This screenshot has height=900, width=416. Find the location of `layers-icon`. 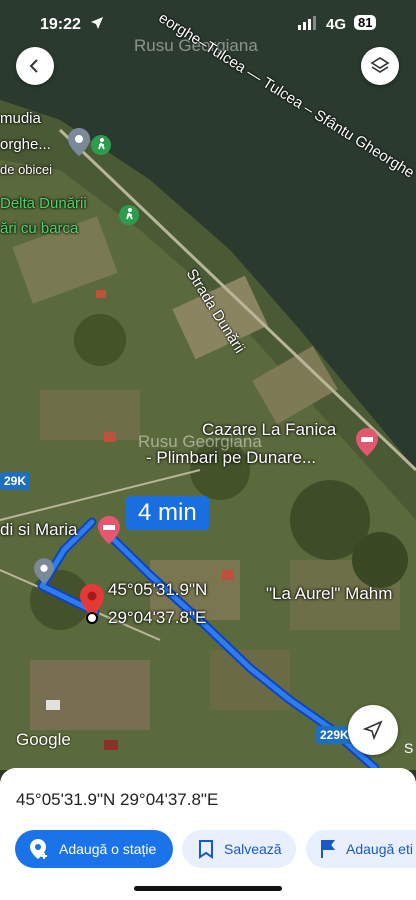

layers-icon is located at coordinates (380, 65).